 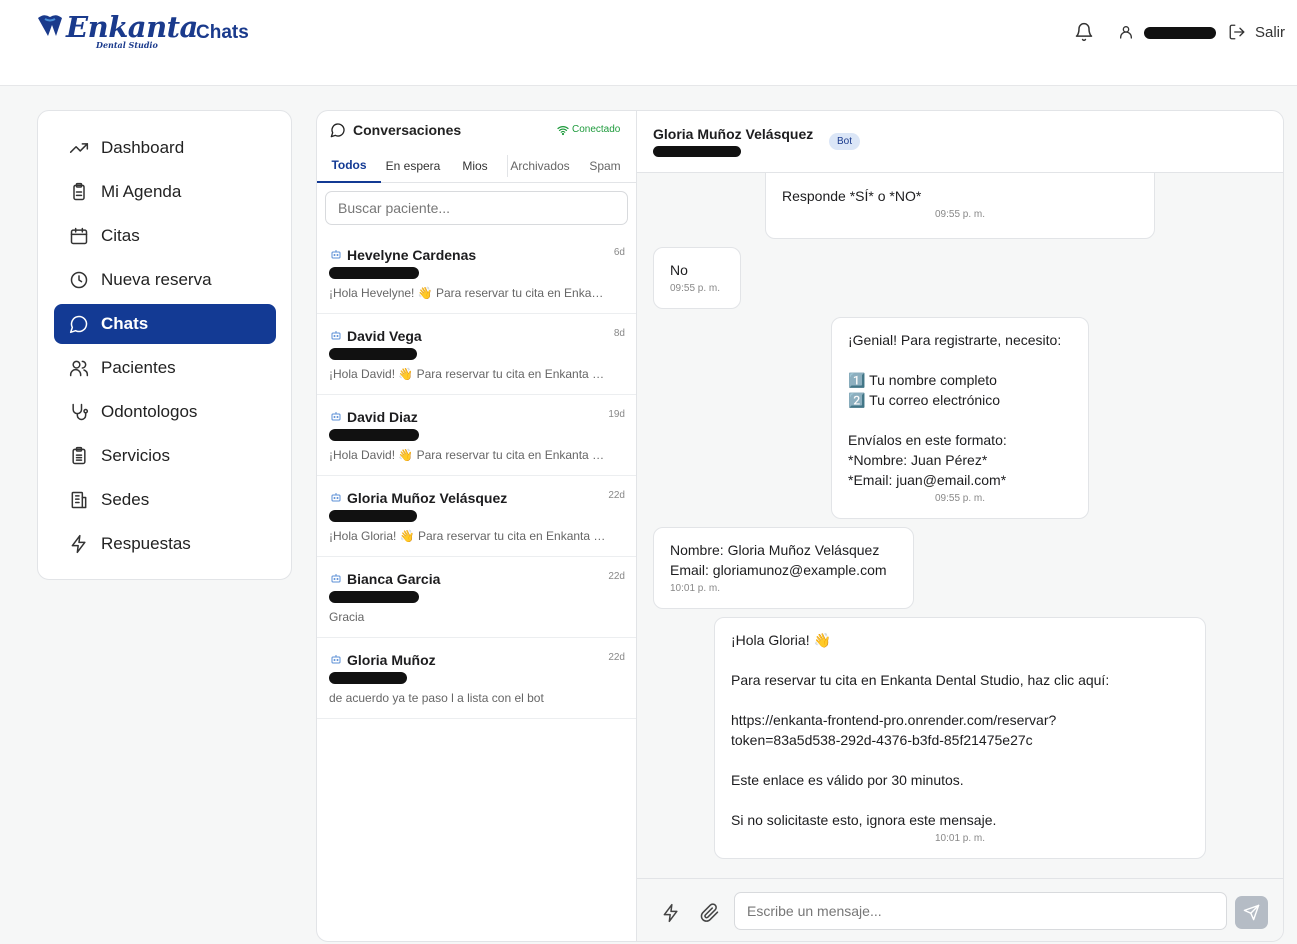 What do you see at coordinates (710, 913) in the screenshot?
I see `paperclip-icon` at bounding box center [710, 913].